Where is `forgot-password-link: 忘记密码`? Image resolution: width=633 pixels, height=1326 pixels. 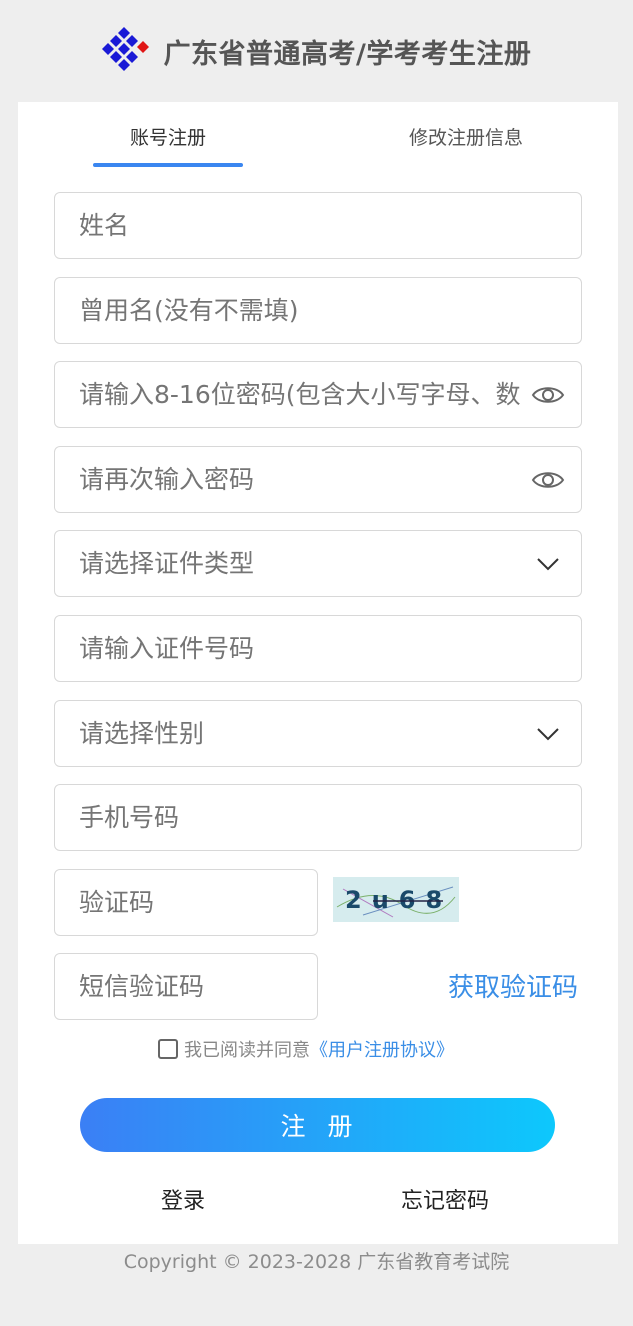
forgot-password-link: 忘记密码 is located at coordinates (445, 1199).